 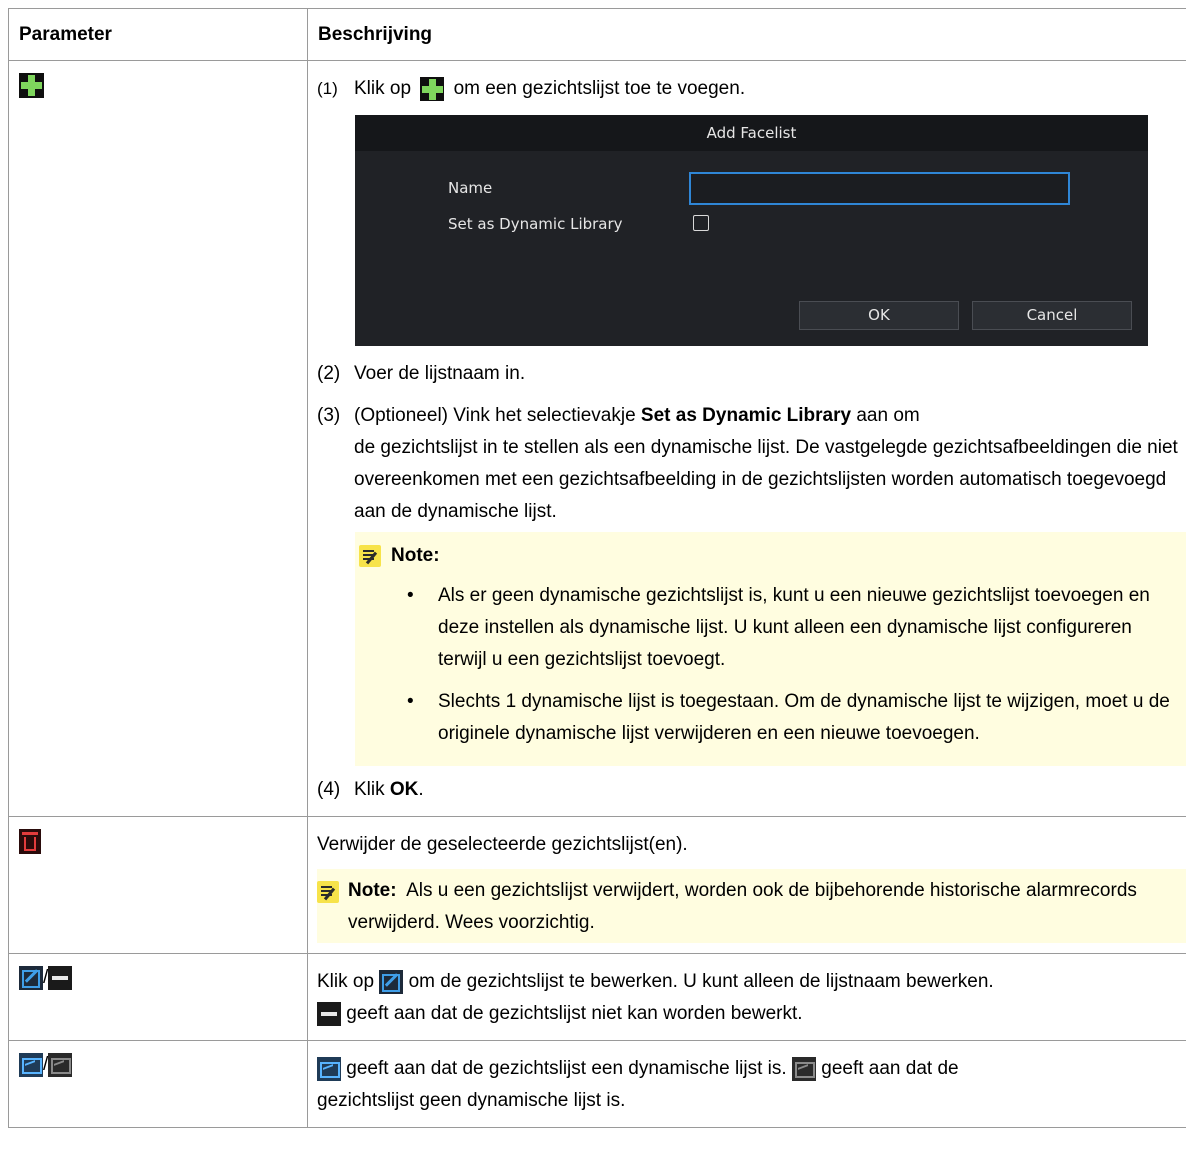 I want to click on step-number: (1), so click(x=327, y=88).